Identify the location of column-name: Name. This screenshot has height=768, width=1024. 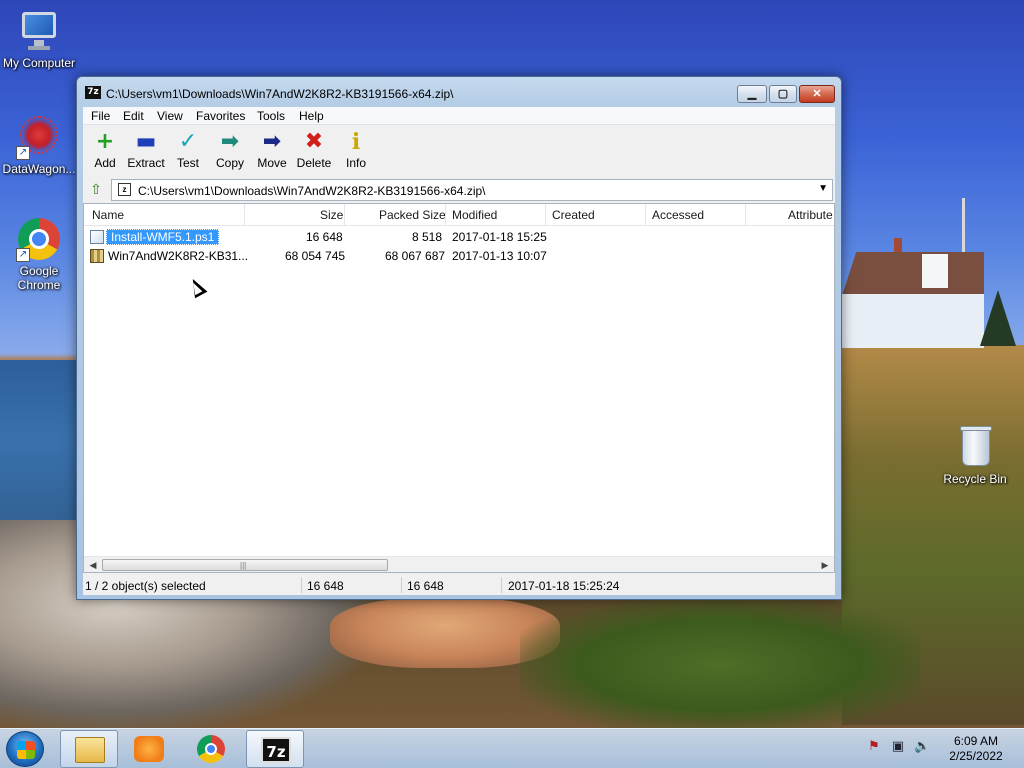
(108, 215).